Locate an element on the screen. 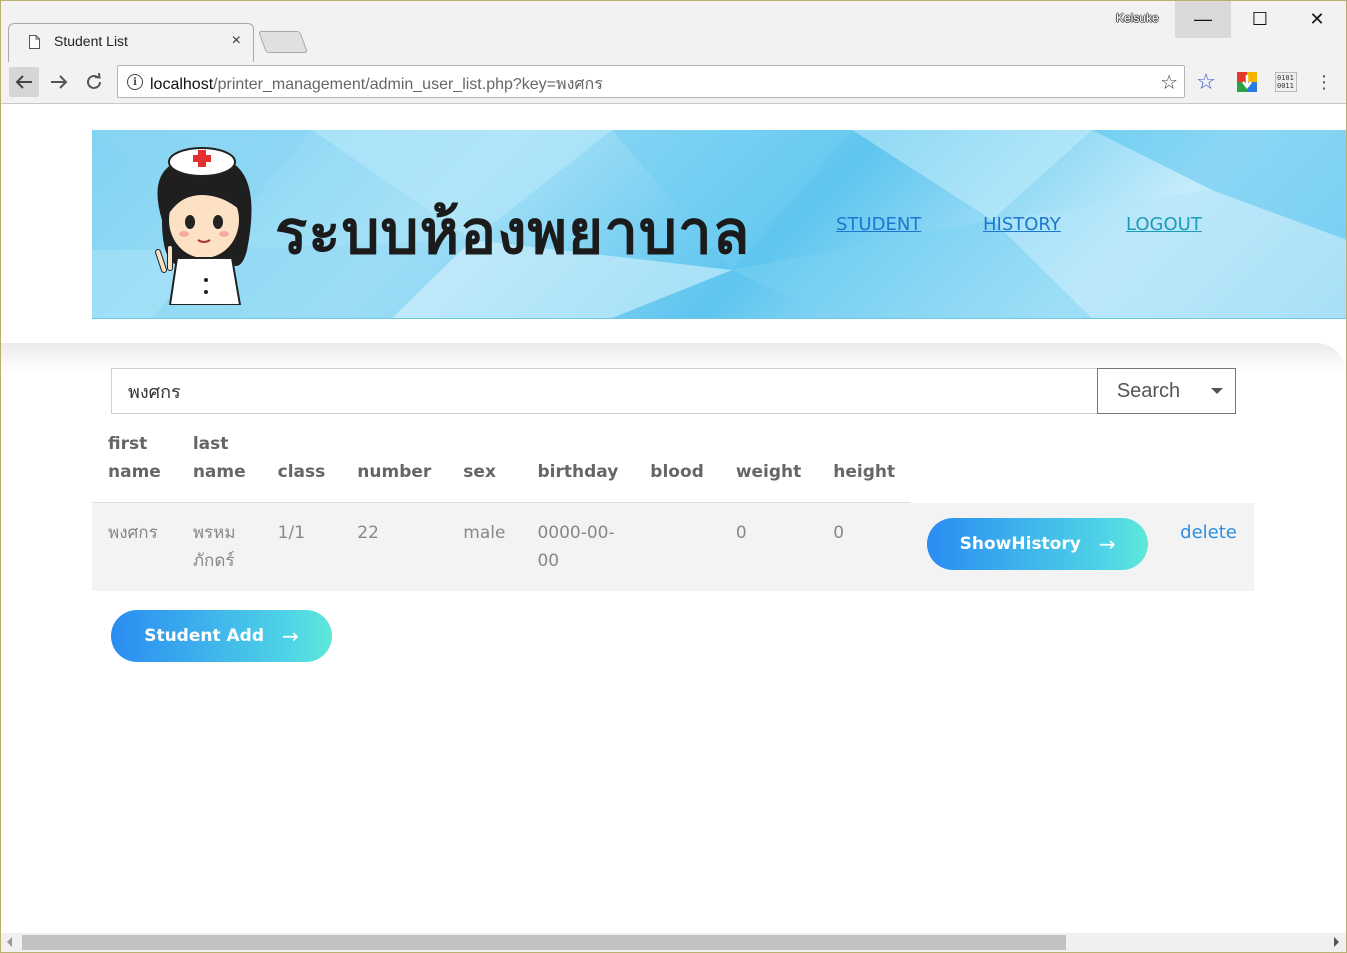 The image size is (1347, 953). extension-star-icon: ☆ is located at coordinates (1206, 81).